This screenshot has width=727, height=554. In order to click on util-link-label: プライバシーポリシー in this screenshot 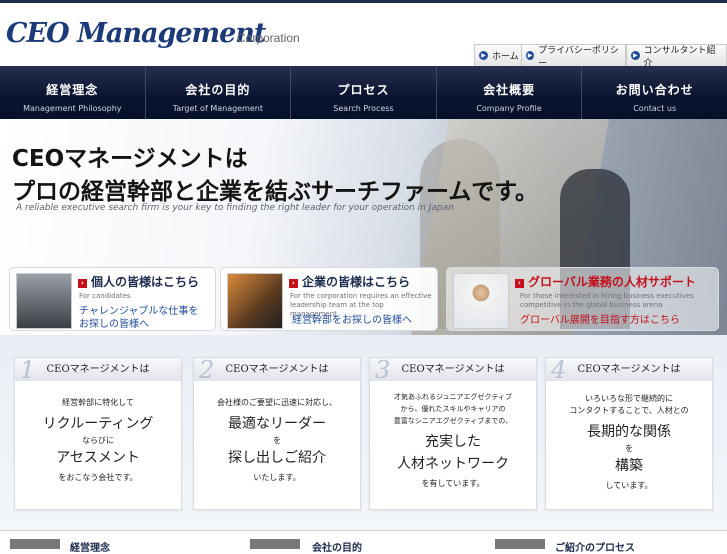, I will do `click(578, 57)`.